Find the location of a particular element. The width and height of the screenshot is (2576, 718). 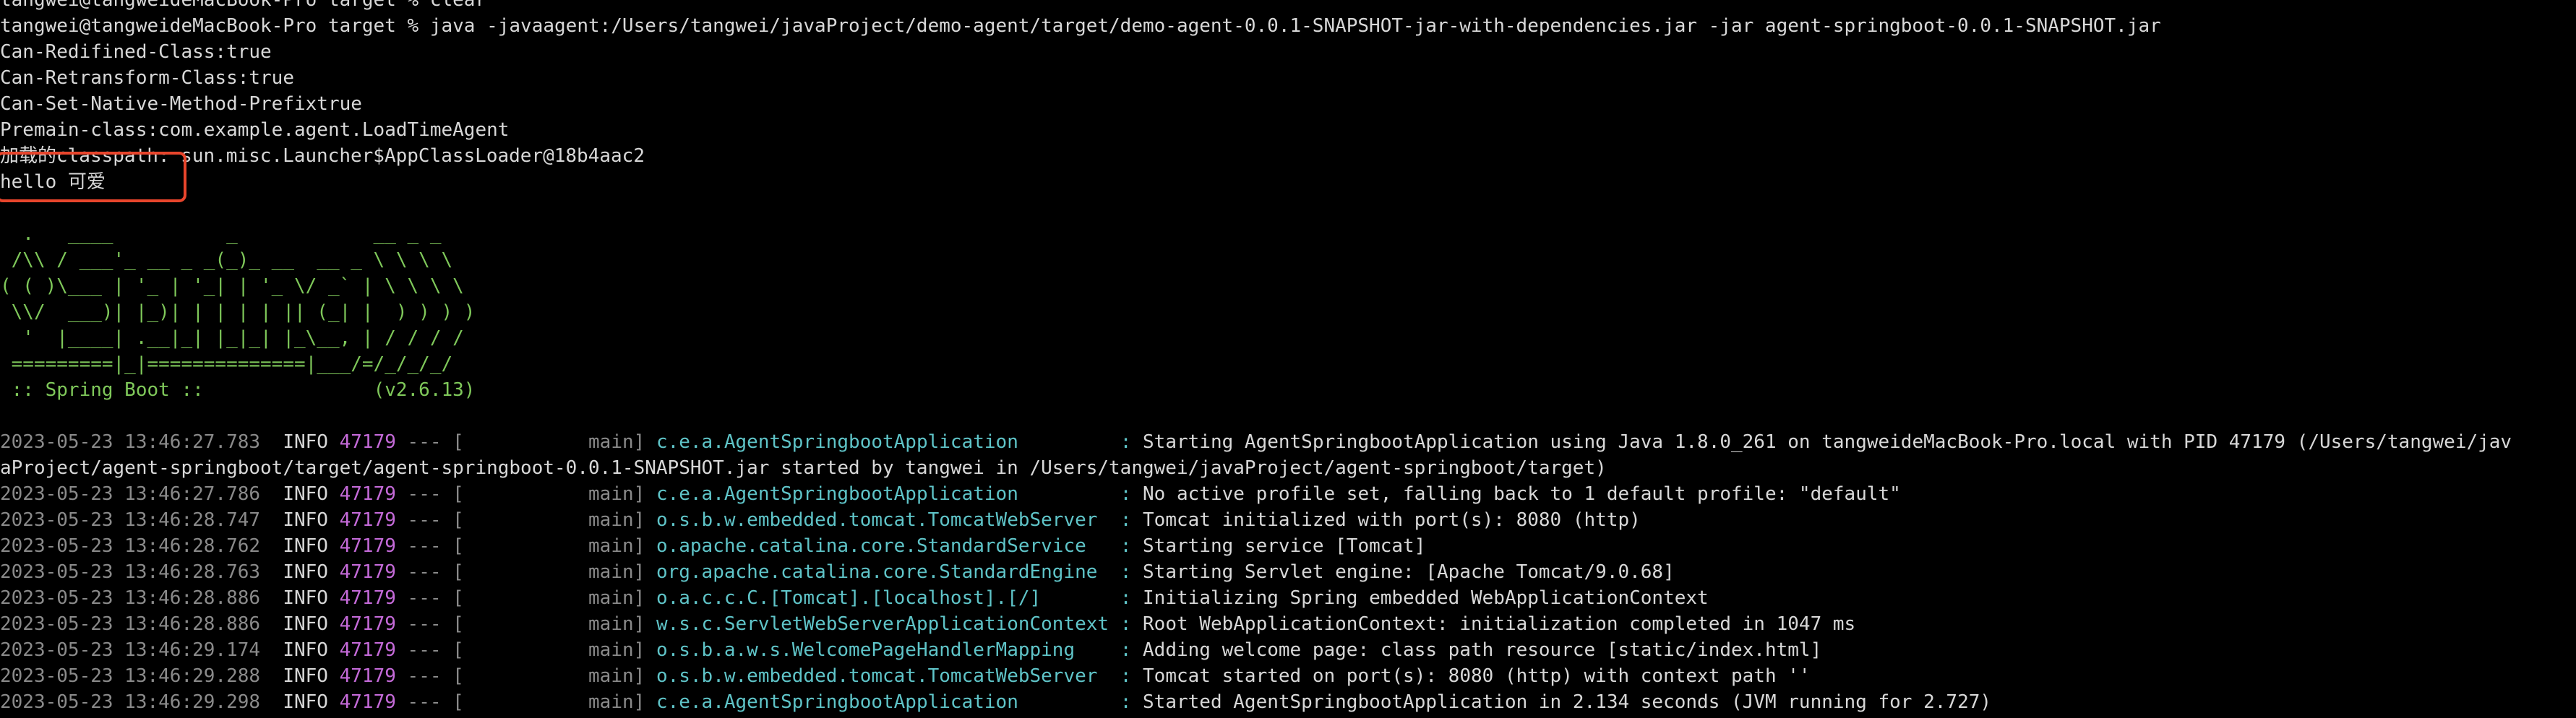

agent-output-line: Can-Set-Native-Method-Prefixtrue is located at coordinates (181, 104).